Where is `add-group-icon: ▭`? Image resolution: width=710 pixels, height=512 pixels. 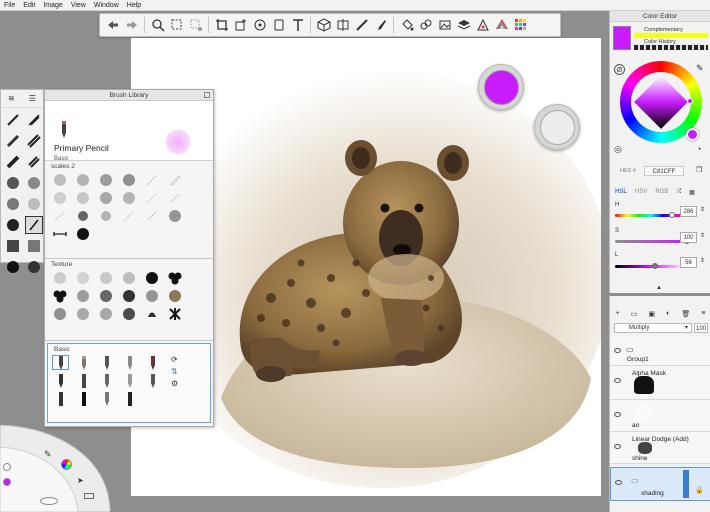
add-group-icon: ▭ is located at coordinates (634, 316).